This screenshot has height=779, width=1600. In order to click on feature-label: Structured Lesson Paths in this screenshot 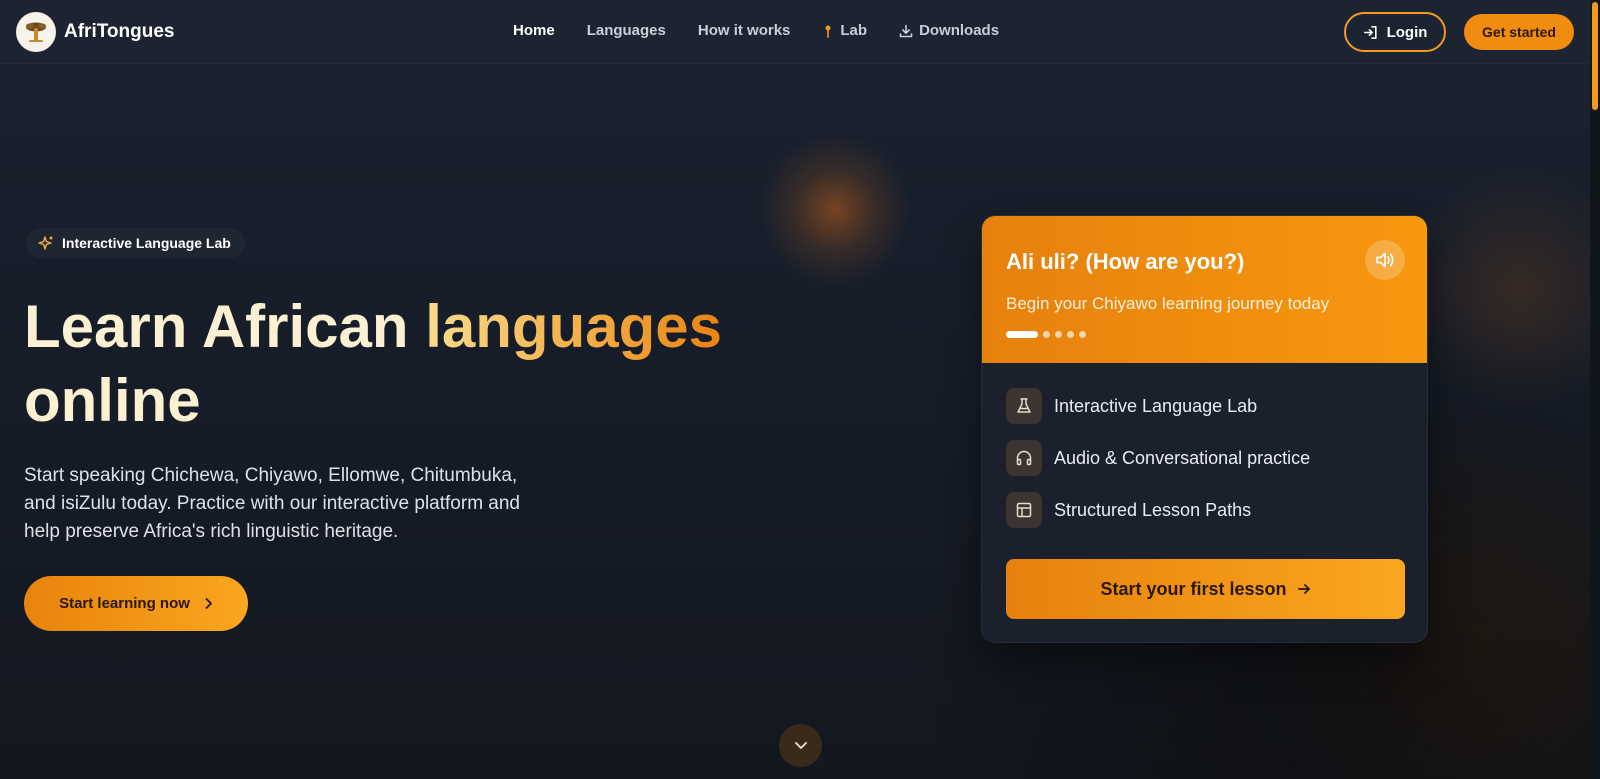, I will do `click(1153, 509)`.